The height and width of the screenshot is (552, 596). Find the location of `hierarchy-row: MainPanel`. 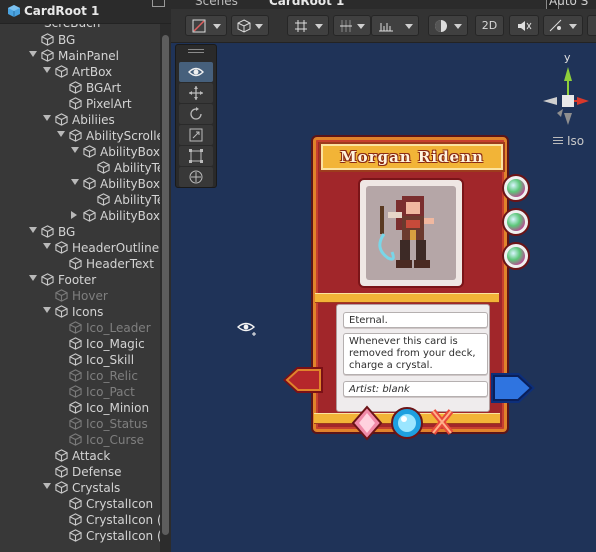

hierarchy-row: MainPanel is located at coordinates (80, 56).